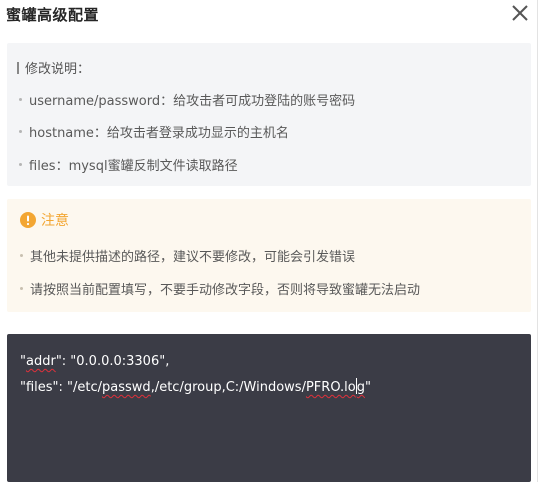 The height and width of the screenshot is (482, 538). I want to click on notice-item-text: 请按照当前配置填写，不要手动修改字段，否则将导致蜜罐无法启动, so click(225, 290).